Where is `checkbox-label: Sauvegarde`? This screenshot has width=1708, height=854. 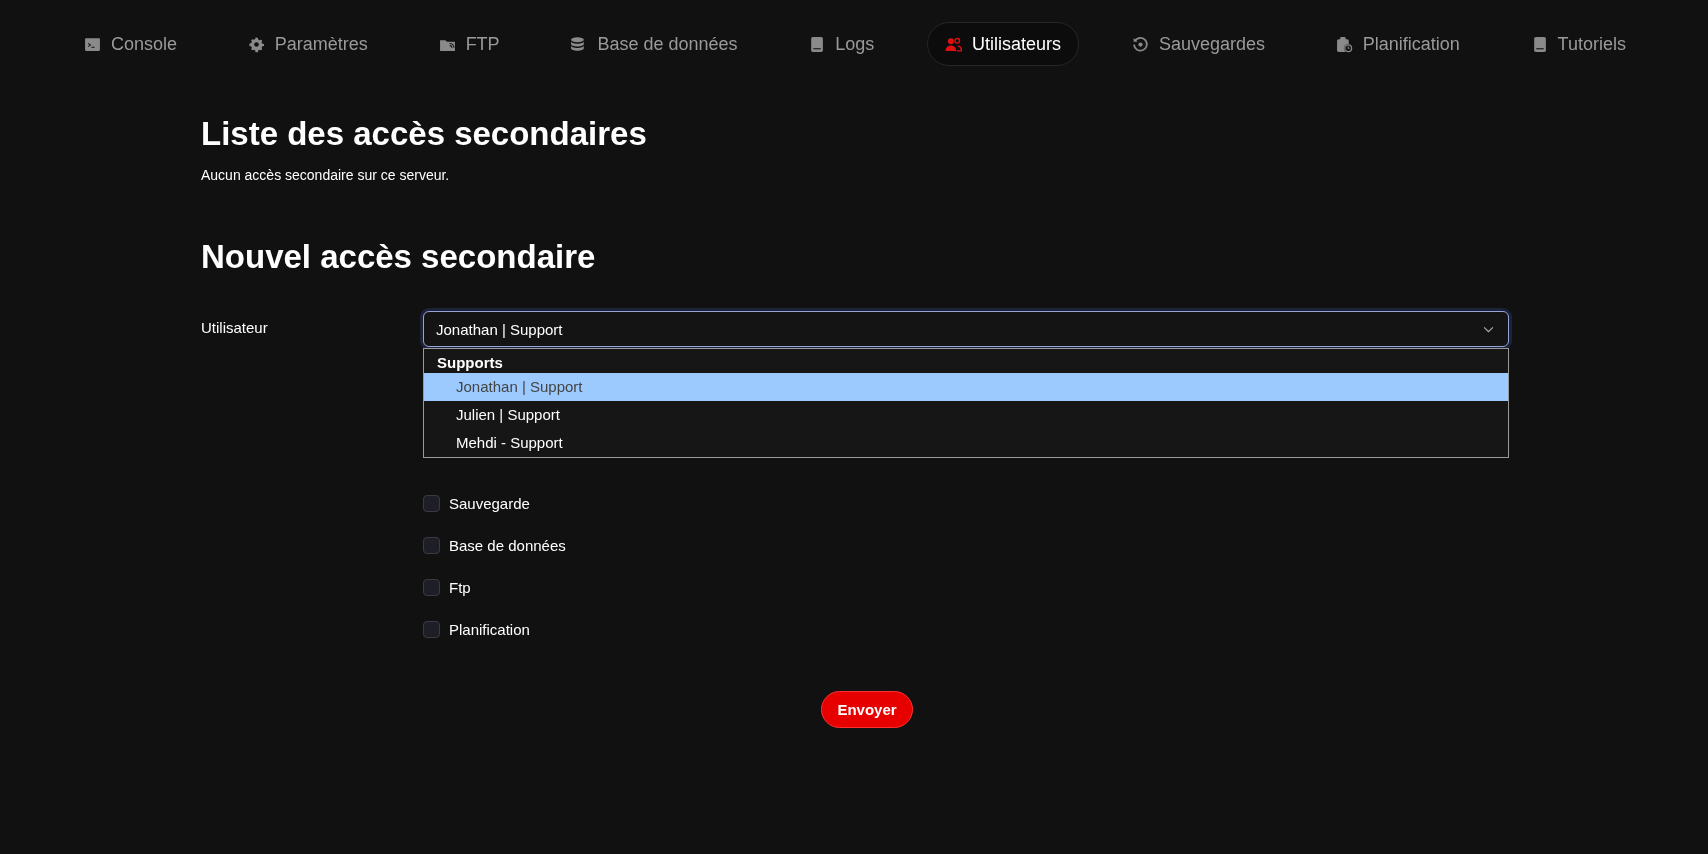 checkbox-label: Sauvegarde is located at coordinates (489, 503).